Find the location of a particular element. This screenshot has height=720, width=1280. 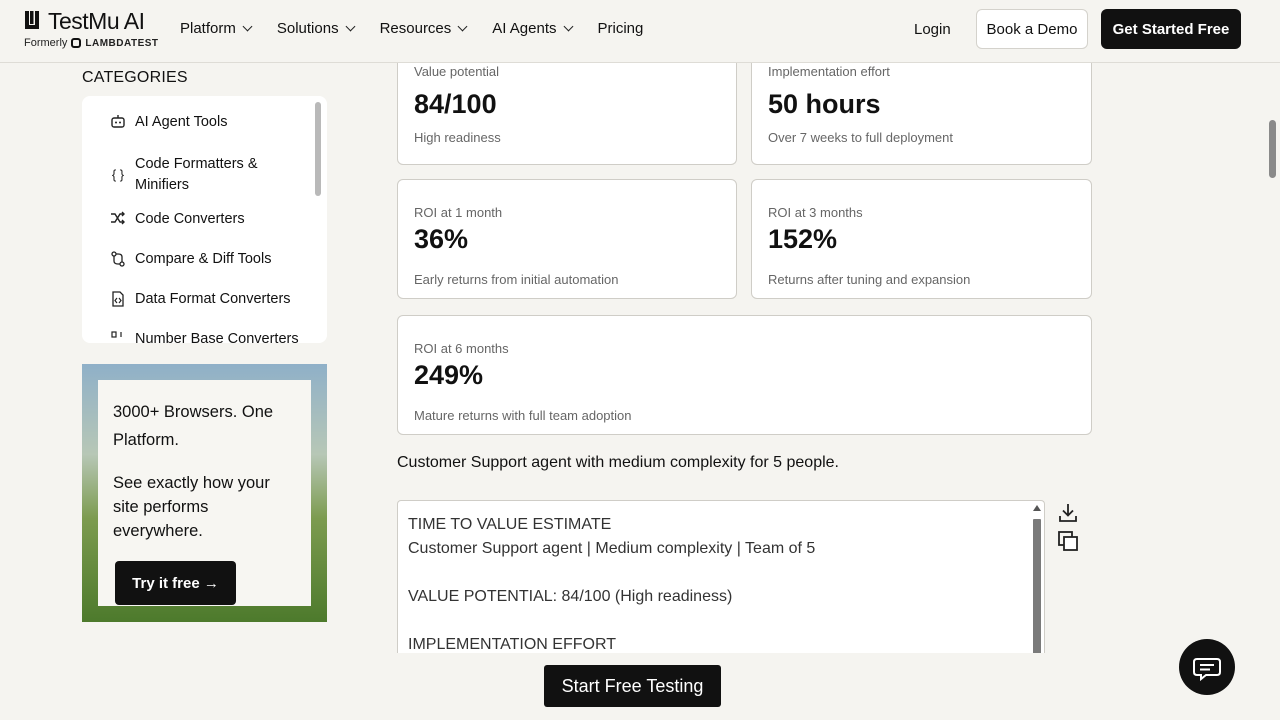

scroll-up-arrow-icon is located at coordinates (1037, 508).